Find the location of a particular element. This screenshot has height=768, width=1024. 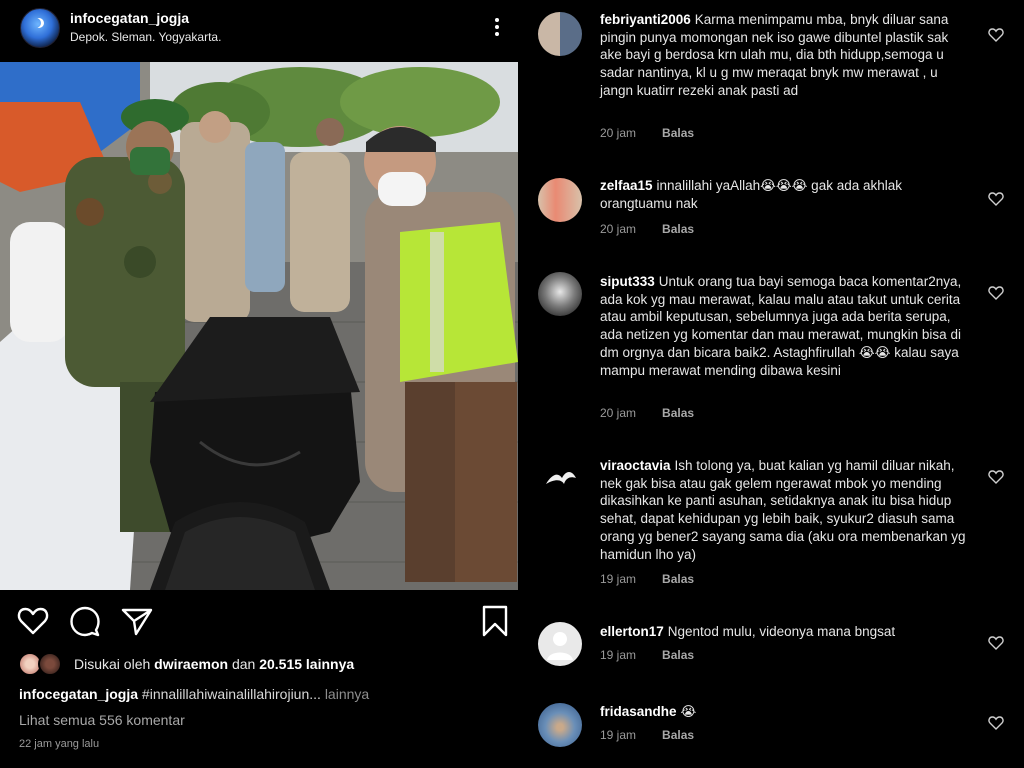

account-avatar is located at coordinates (40, 28).